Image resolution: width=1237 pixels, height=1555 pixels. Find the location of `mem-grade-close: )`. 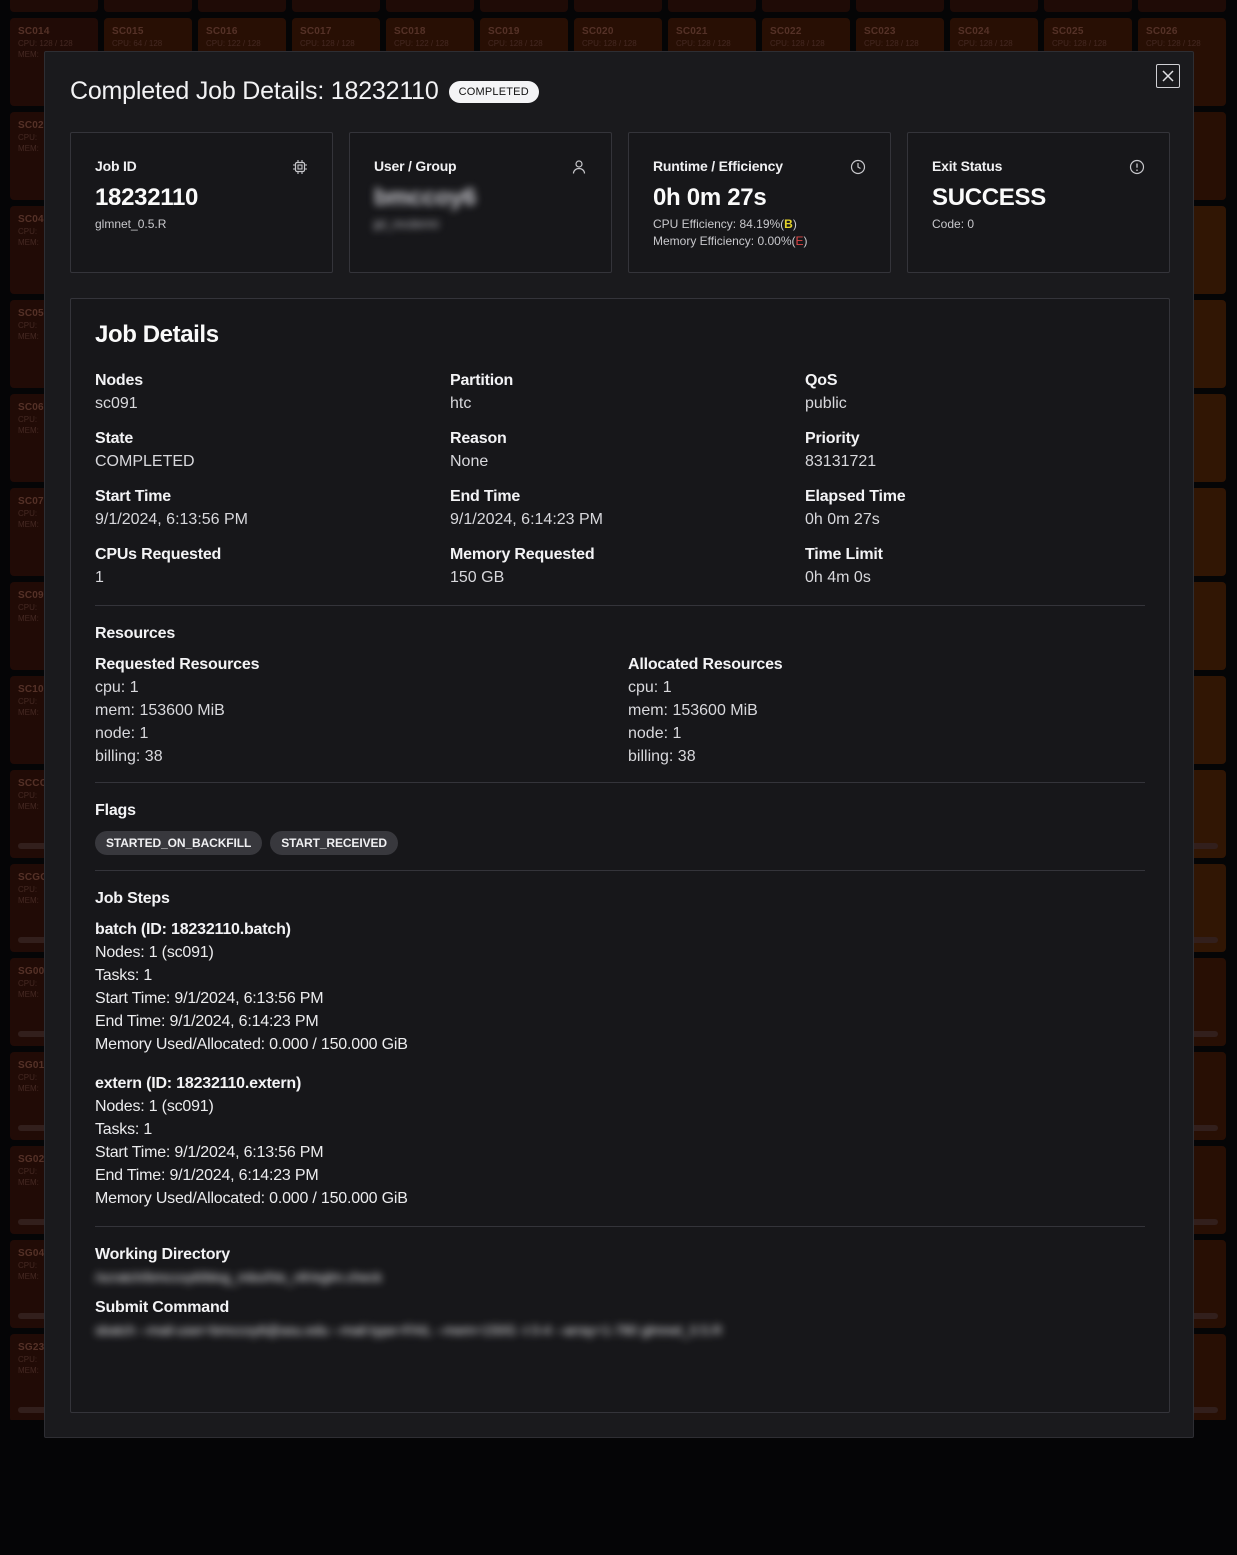

mem-grade-close: ) is located at coordinates (805, 241).